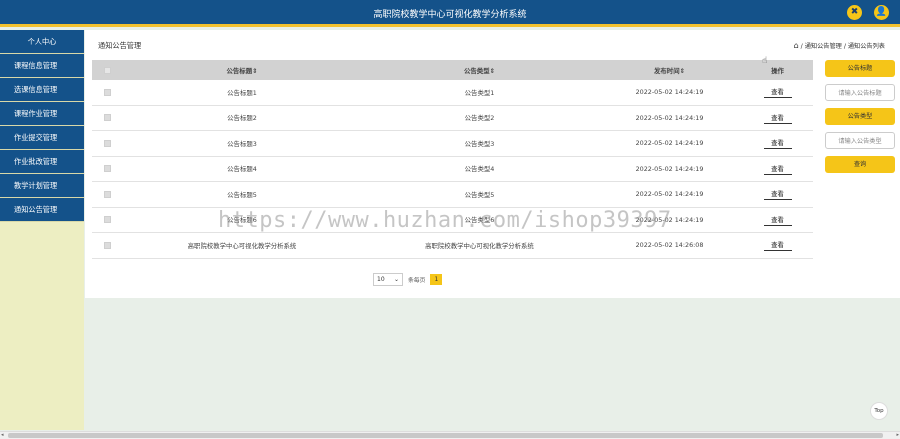 This screenshot has width=900, height=439. I want to click on cell-type: 公告类型4, so click(479, 169).